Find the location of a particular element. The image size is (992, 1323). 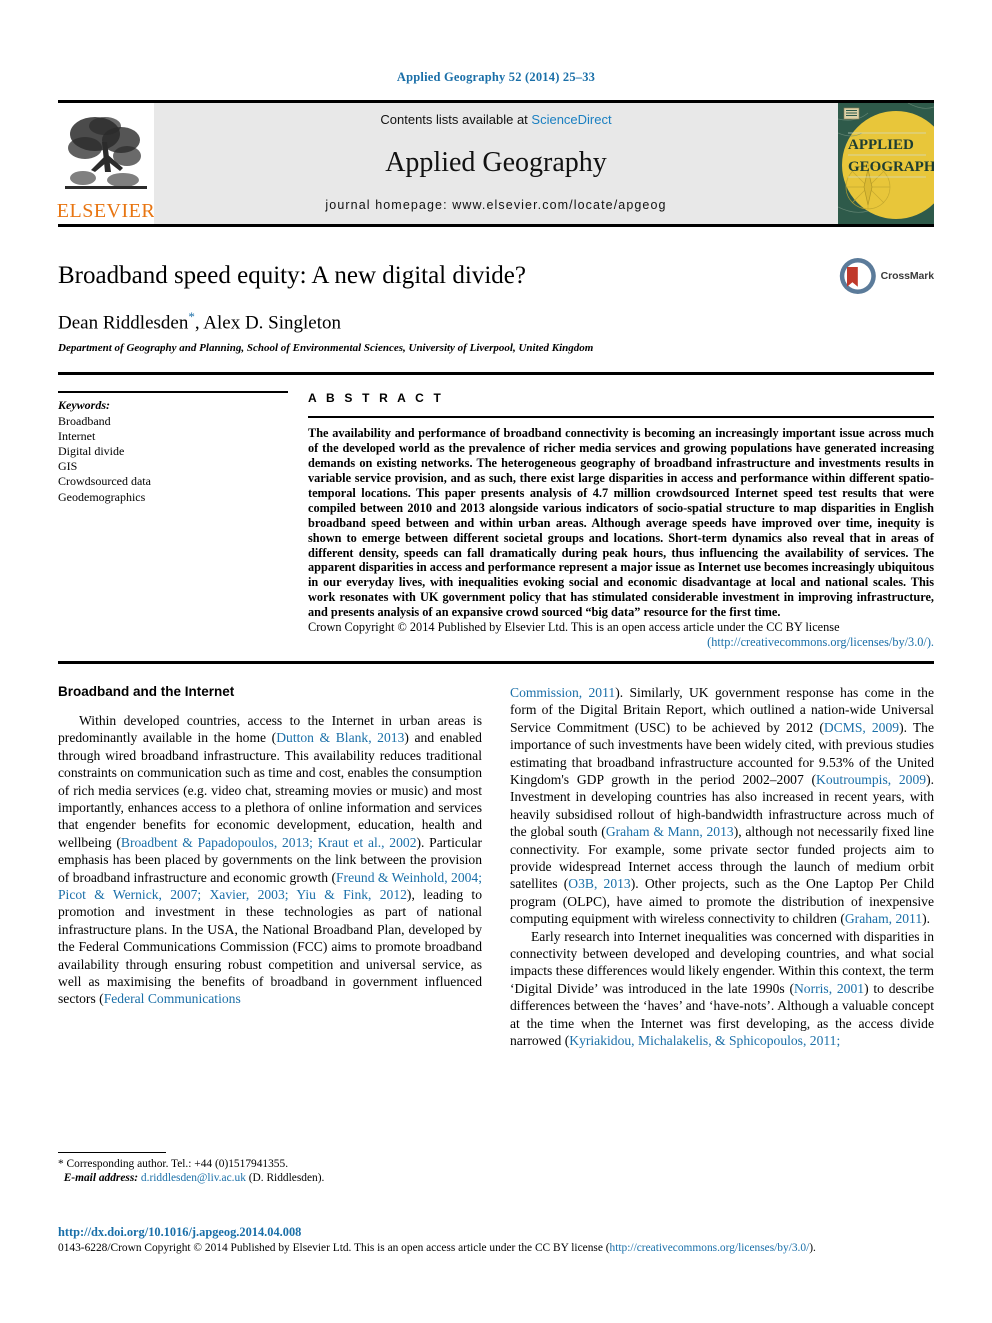

keywords-heading: Keywords: is located at coordinates (84, 405).